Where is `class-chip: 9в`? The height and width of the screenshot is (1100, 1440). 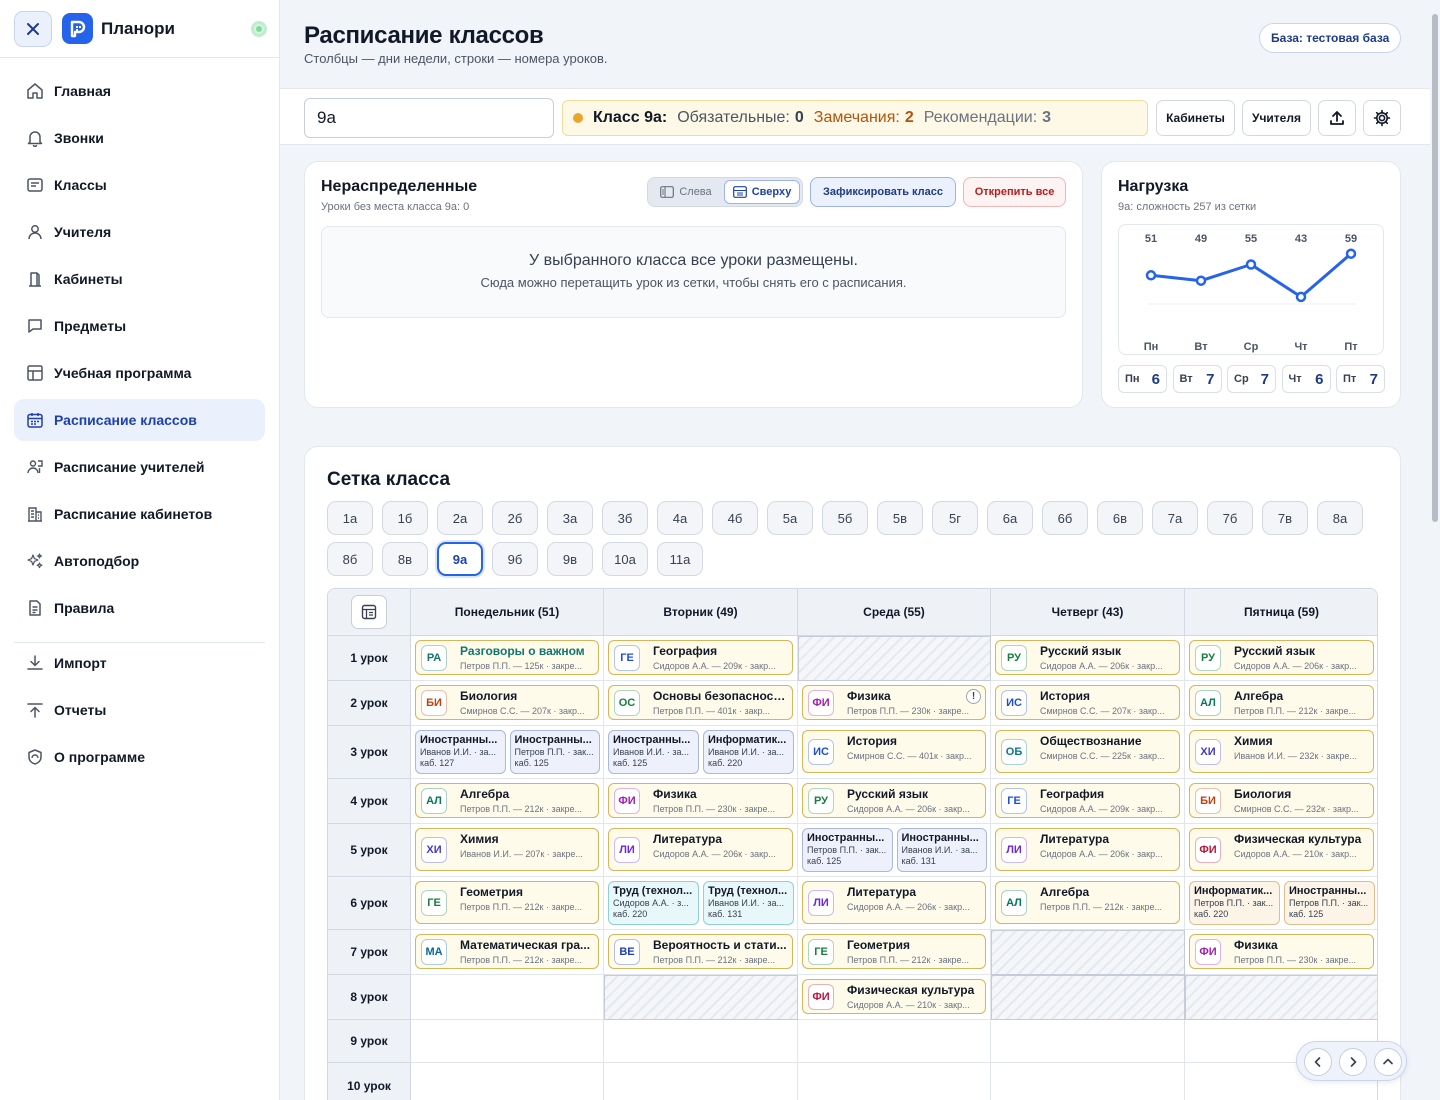 class-chip: 9в is located at coordinates (570, 559).